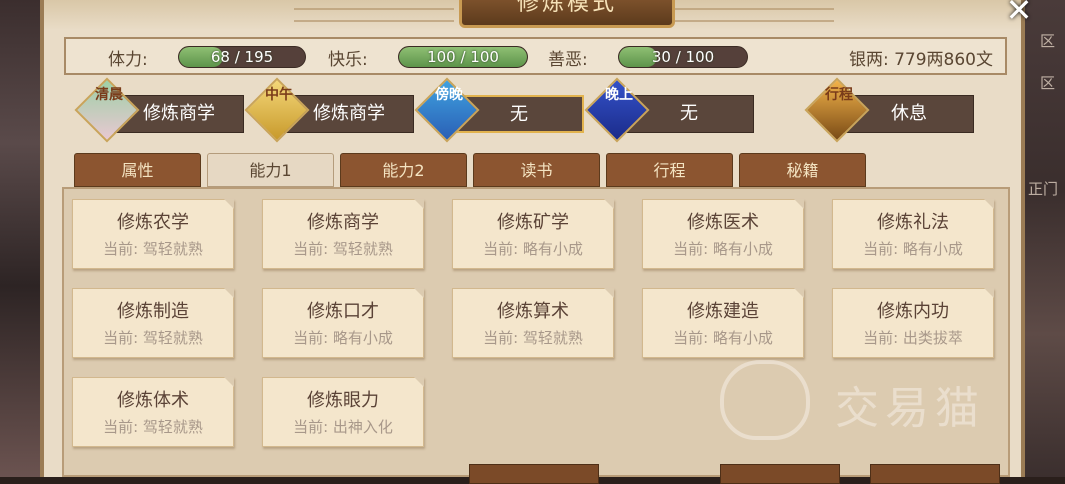  Describe the element at coordinates (533, 323) in the screenshot. I see `training-card: 修炼算术 当前: 驾轻就熟` at that location.